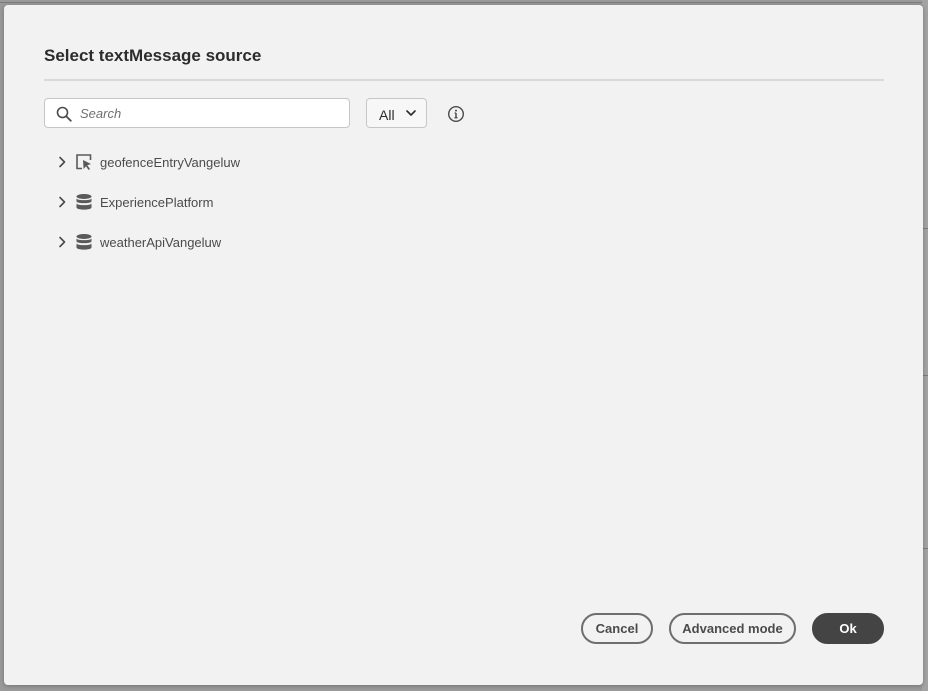 The width and height of the screenshot is (928, 691). I want to click on cancel-button: Cancel, so click(617, 628).